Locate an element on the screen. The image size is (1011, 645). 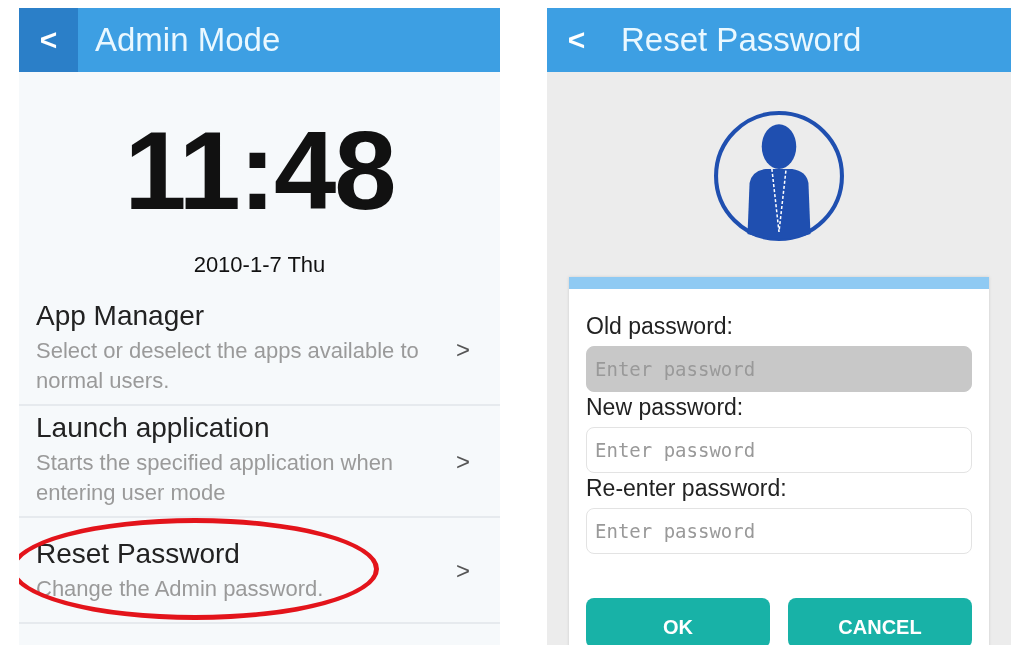
field-label: Re-enter password: is located at coordinates (687, 488).